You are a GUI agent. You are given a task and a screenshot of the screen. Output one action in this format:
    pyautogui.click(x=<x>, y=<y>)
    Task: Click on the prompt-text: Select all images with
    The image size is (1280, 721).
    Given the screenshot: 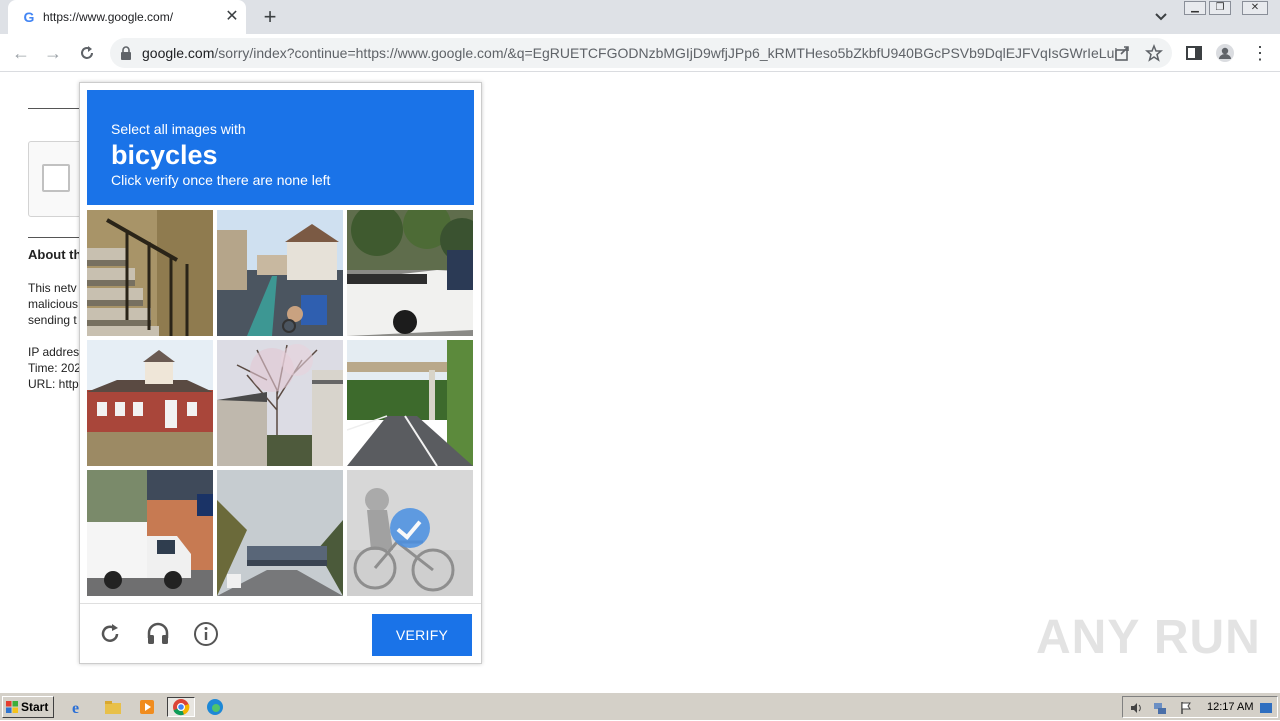 What is the action you would take?
    pyautogui.click(x=178, y=129)
    